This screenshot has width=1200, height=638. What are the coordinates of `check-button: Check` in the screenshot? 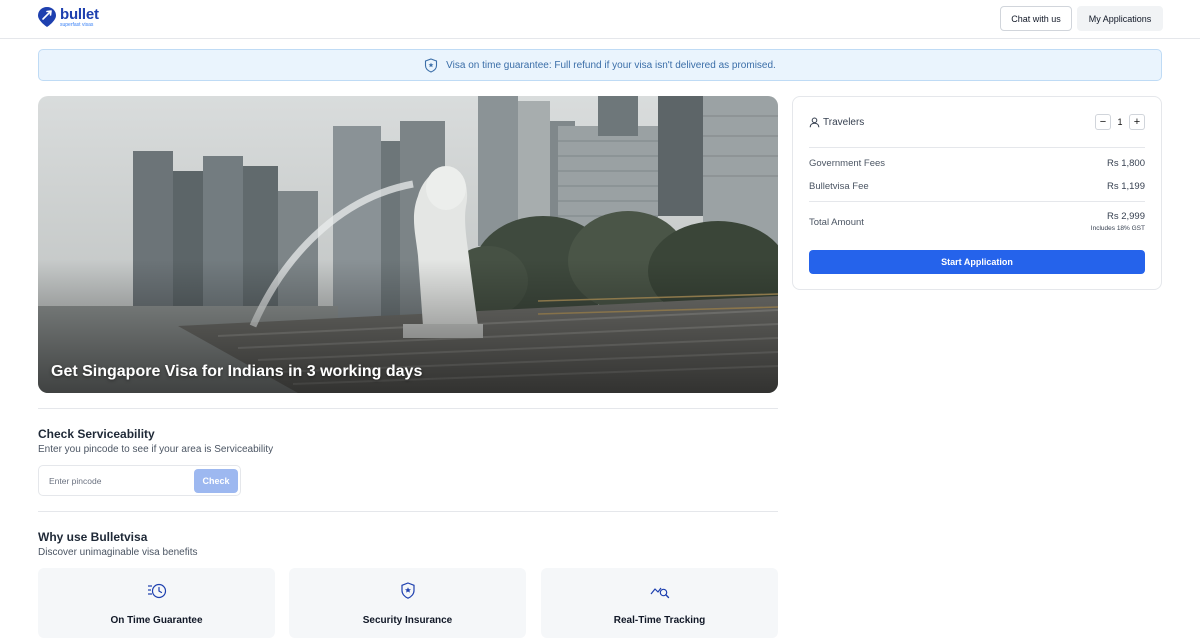 It's located at (216, 481).